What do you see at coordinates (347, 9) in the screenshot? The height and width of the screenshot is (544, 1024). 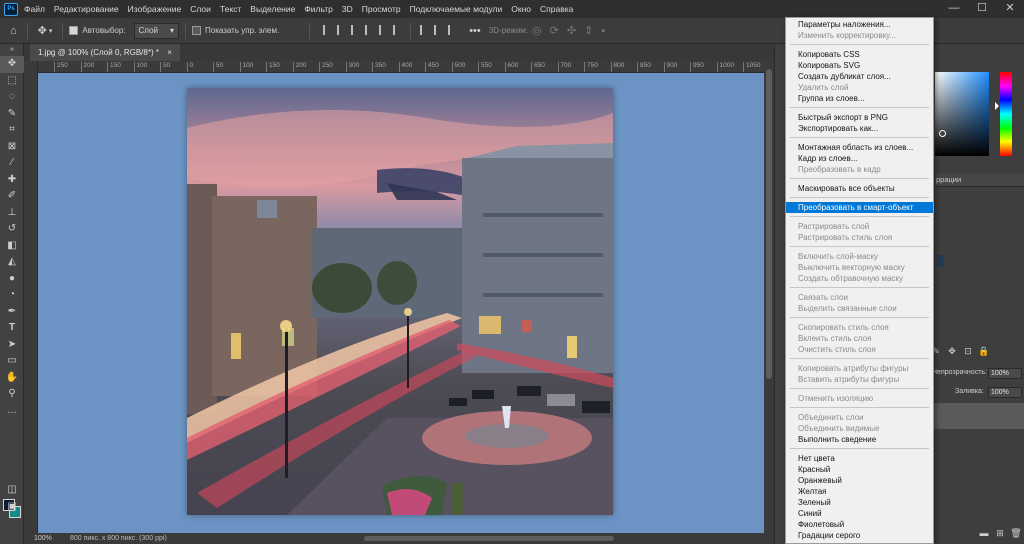 I see `menu-item: 3D` at bounding box center [347, 9].